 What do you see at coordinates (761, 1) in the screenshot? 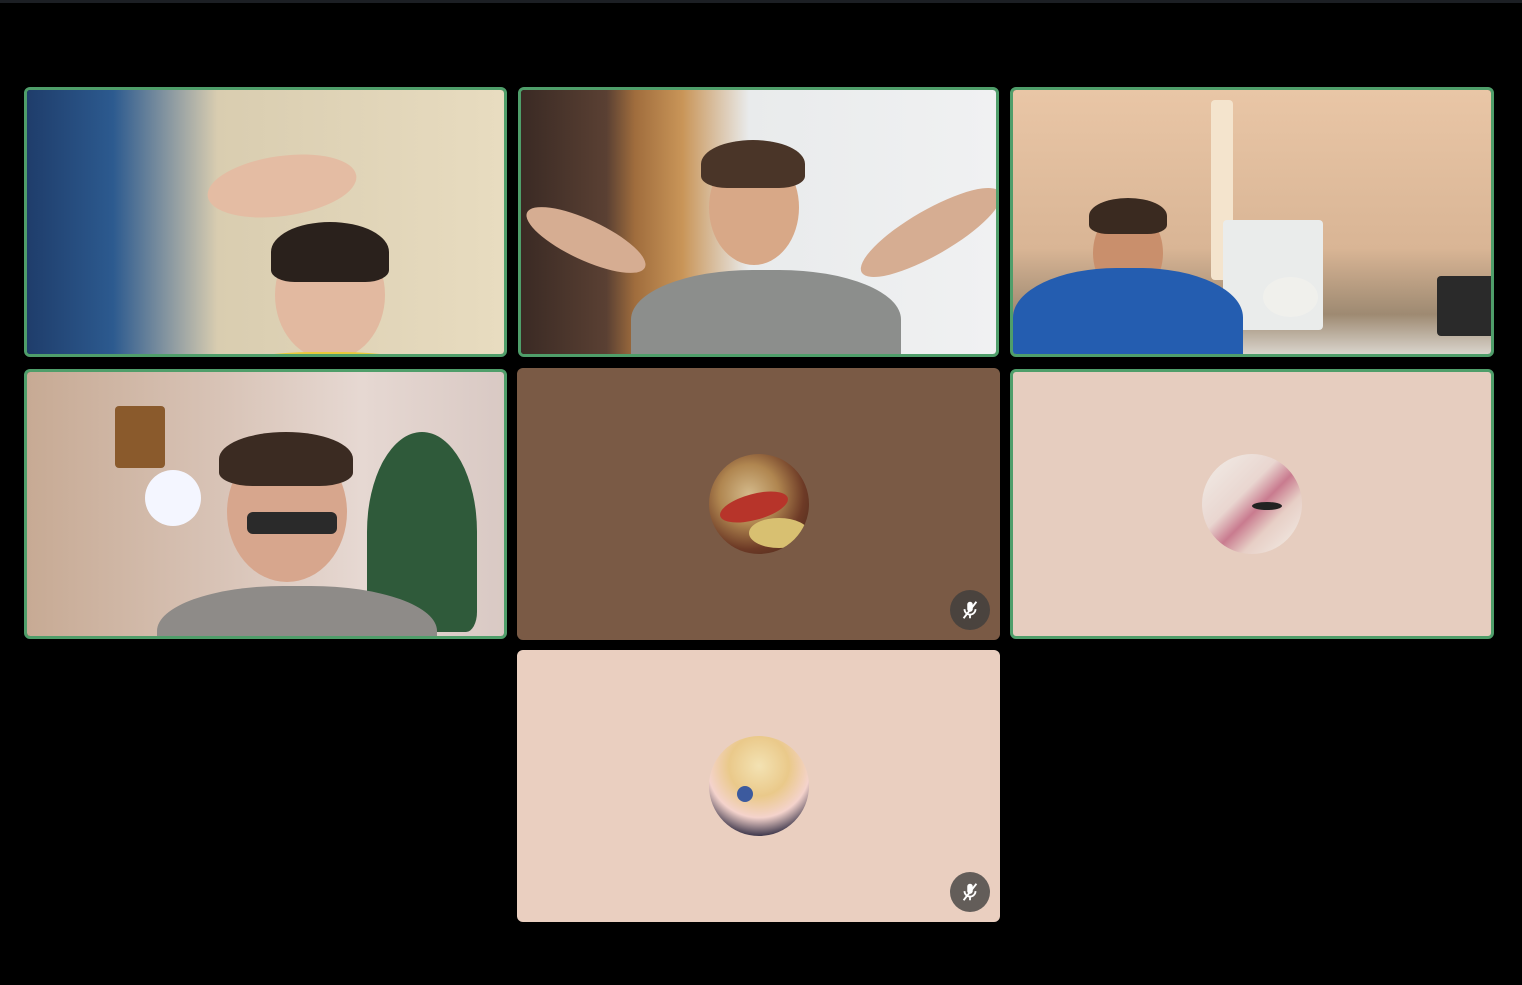
I see `window-top-edge` at bounding box center [761, 1].